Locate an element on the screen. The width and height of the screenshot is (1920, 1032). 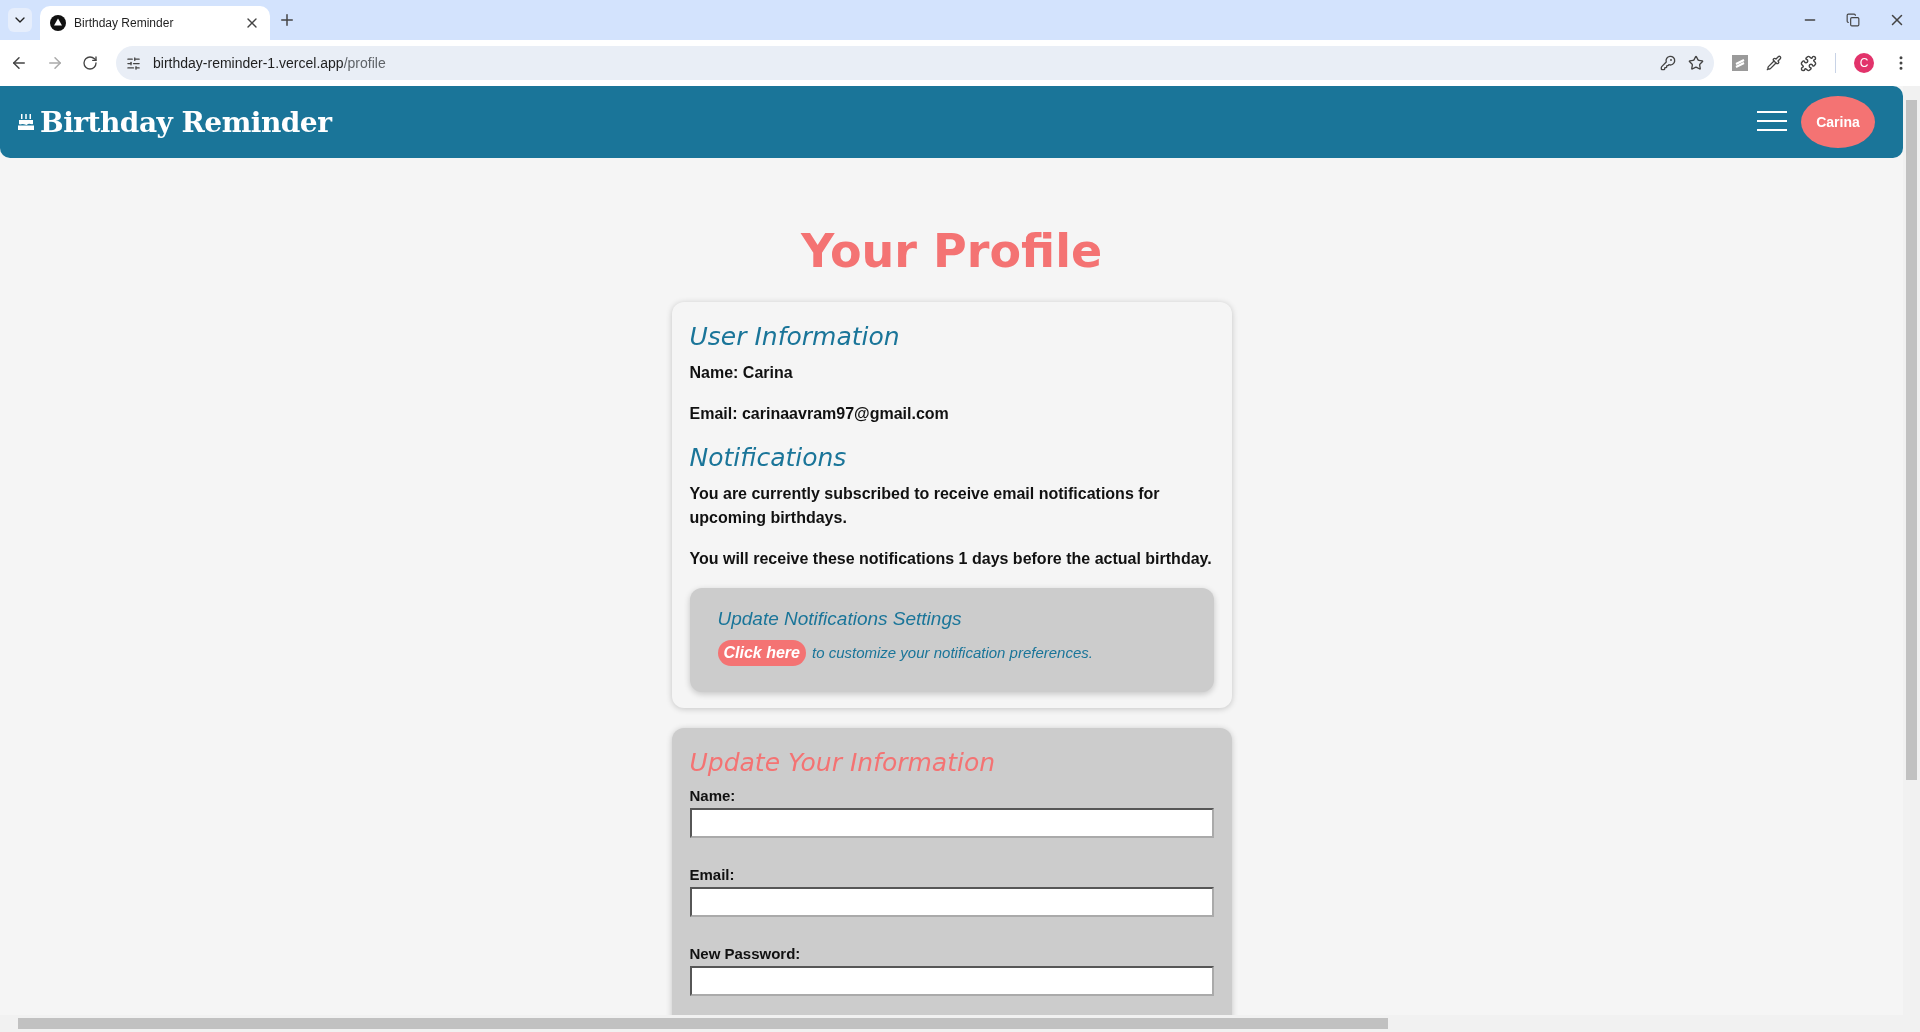
cake-icon is located at coordinates (26, 122).